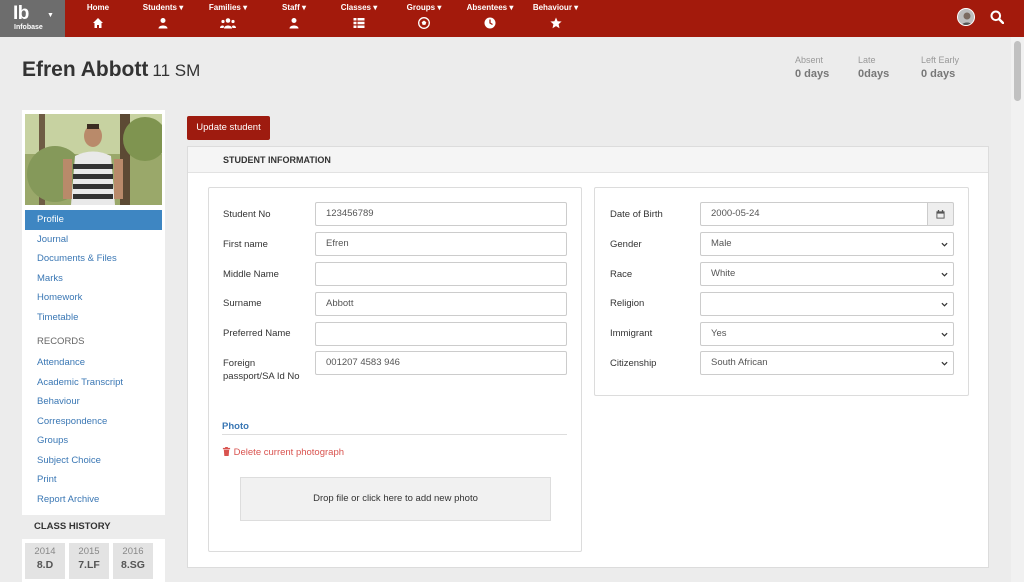 The width and height of the screenshot is (1024, 582). Describe the element at coordinates (50, 15) in the screenshot. I see `brand-caret-icon: ▼` at that location.